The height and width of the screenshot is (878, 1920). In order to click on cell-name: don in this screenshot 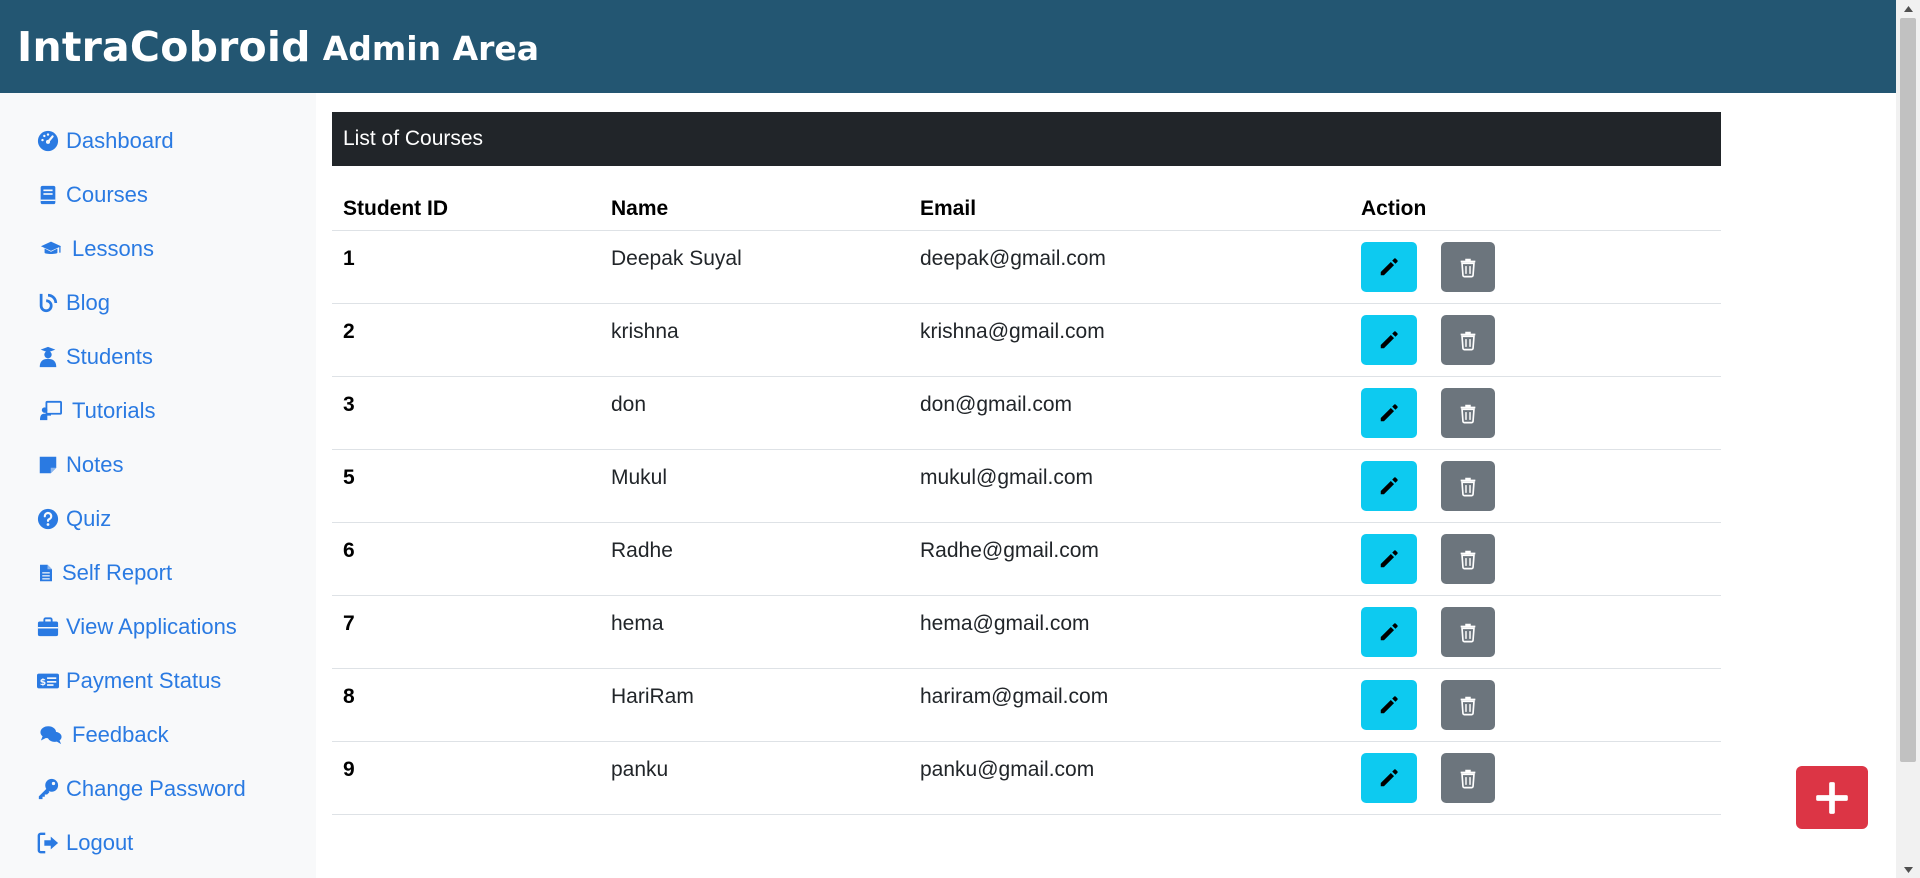, I will do `click(754, 413)`.